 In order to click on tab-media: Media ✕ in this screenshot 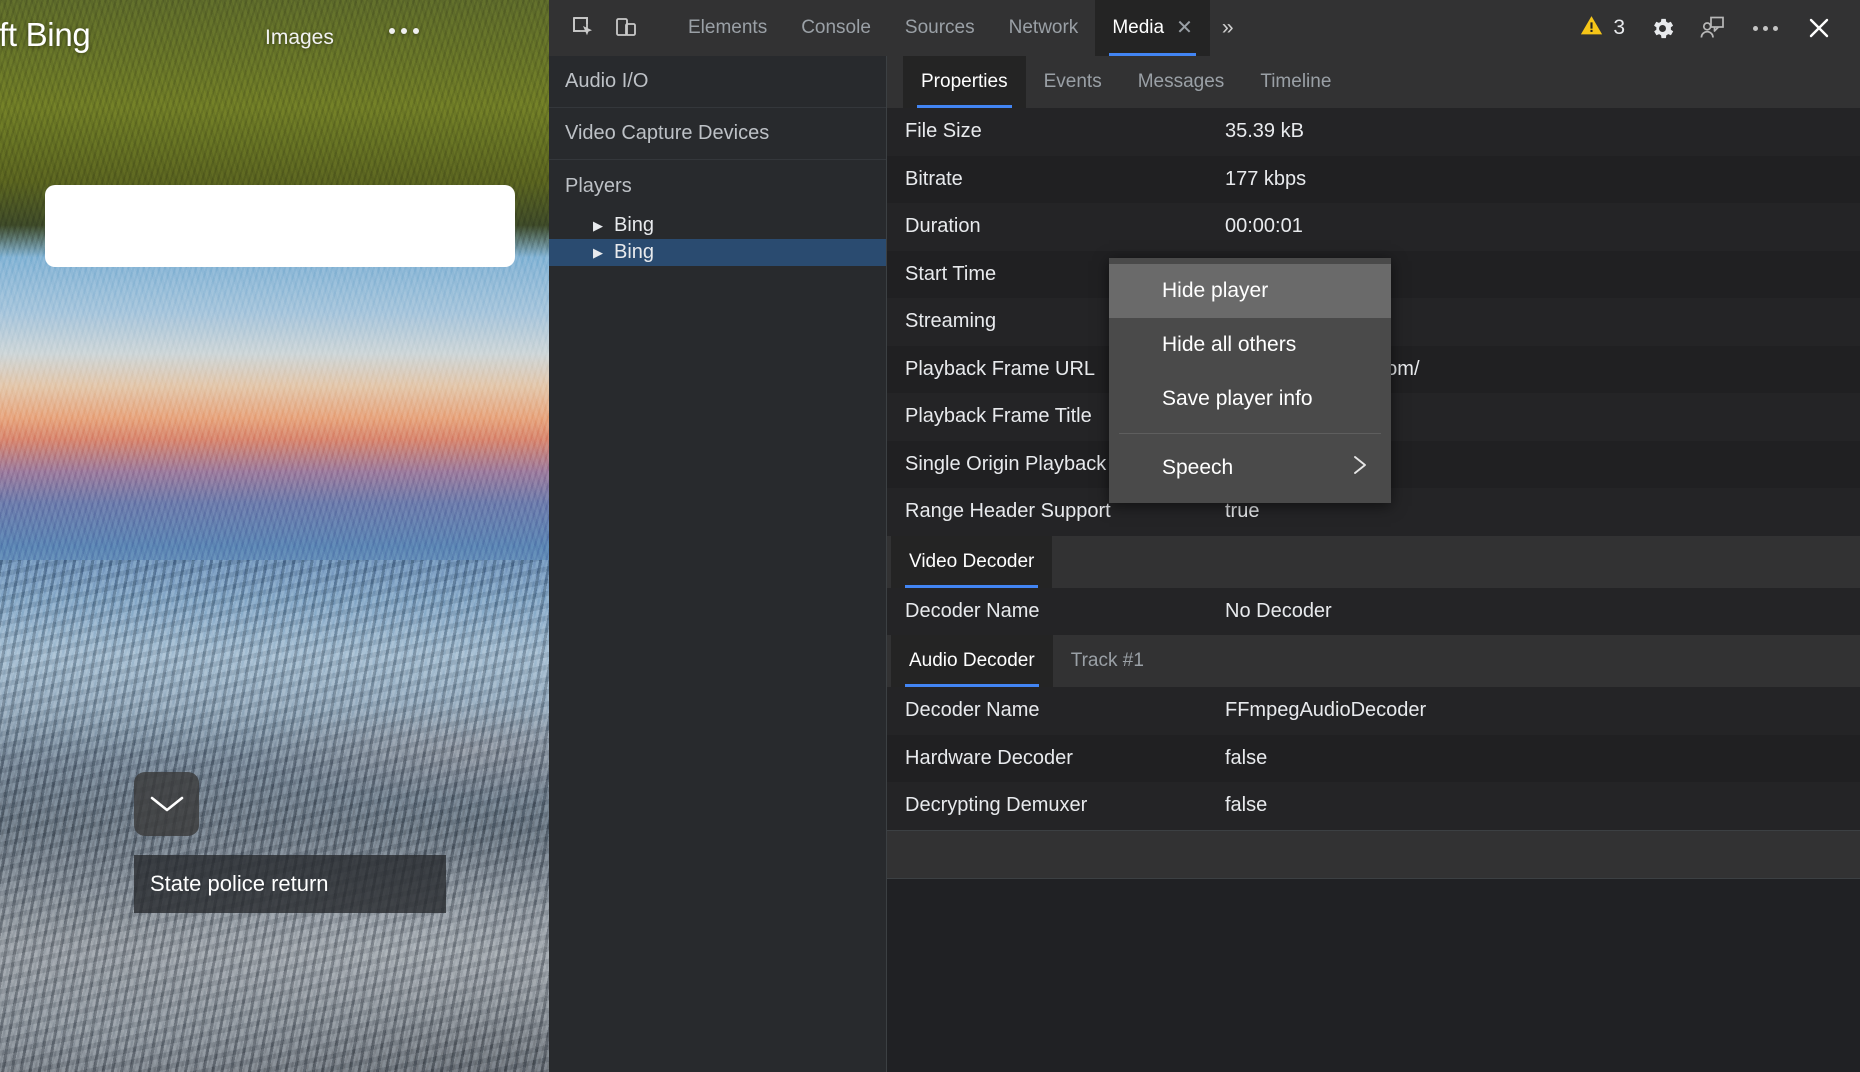, I will do `click(1152, 28)`.